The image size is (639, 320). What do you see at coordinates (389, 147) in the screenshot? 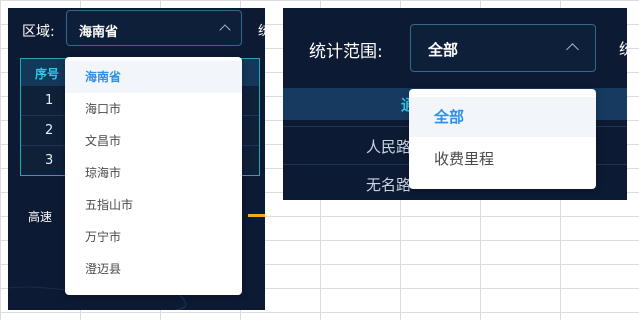
I see `road-name: 人民路` at bounding box center [389, 147].